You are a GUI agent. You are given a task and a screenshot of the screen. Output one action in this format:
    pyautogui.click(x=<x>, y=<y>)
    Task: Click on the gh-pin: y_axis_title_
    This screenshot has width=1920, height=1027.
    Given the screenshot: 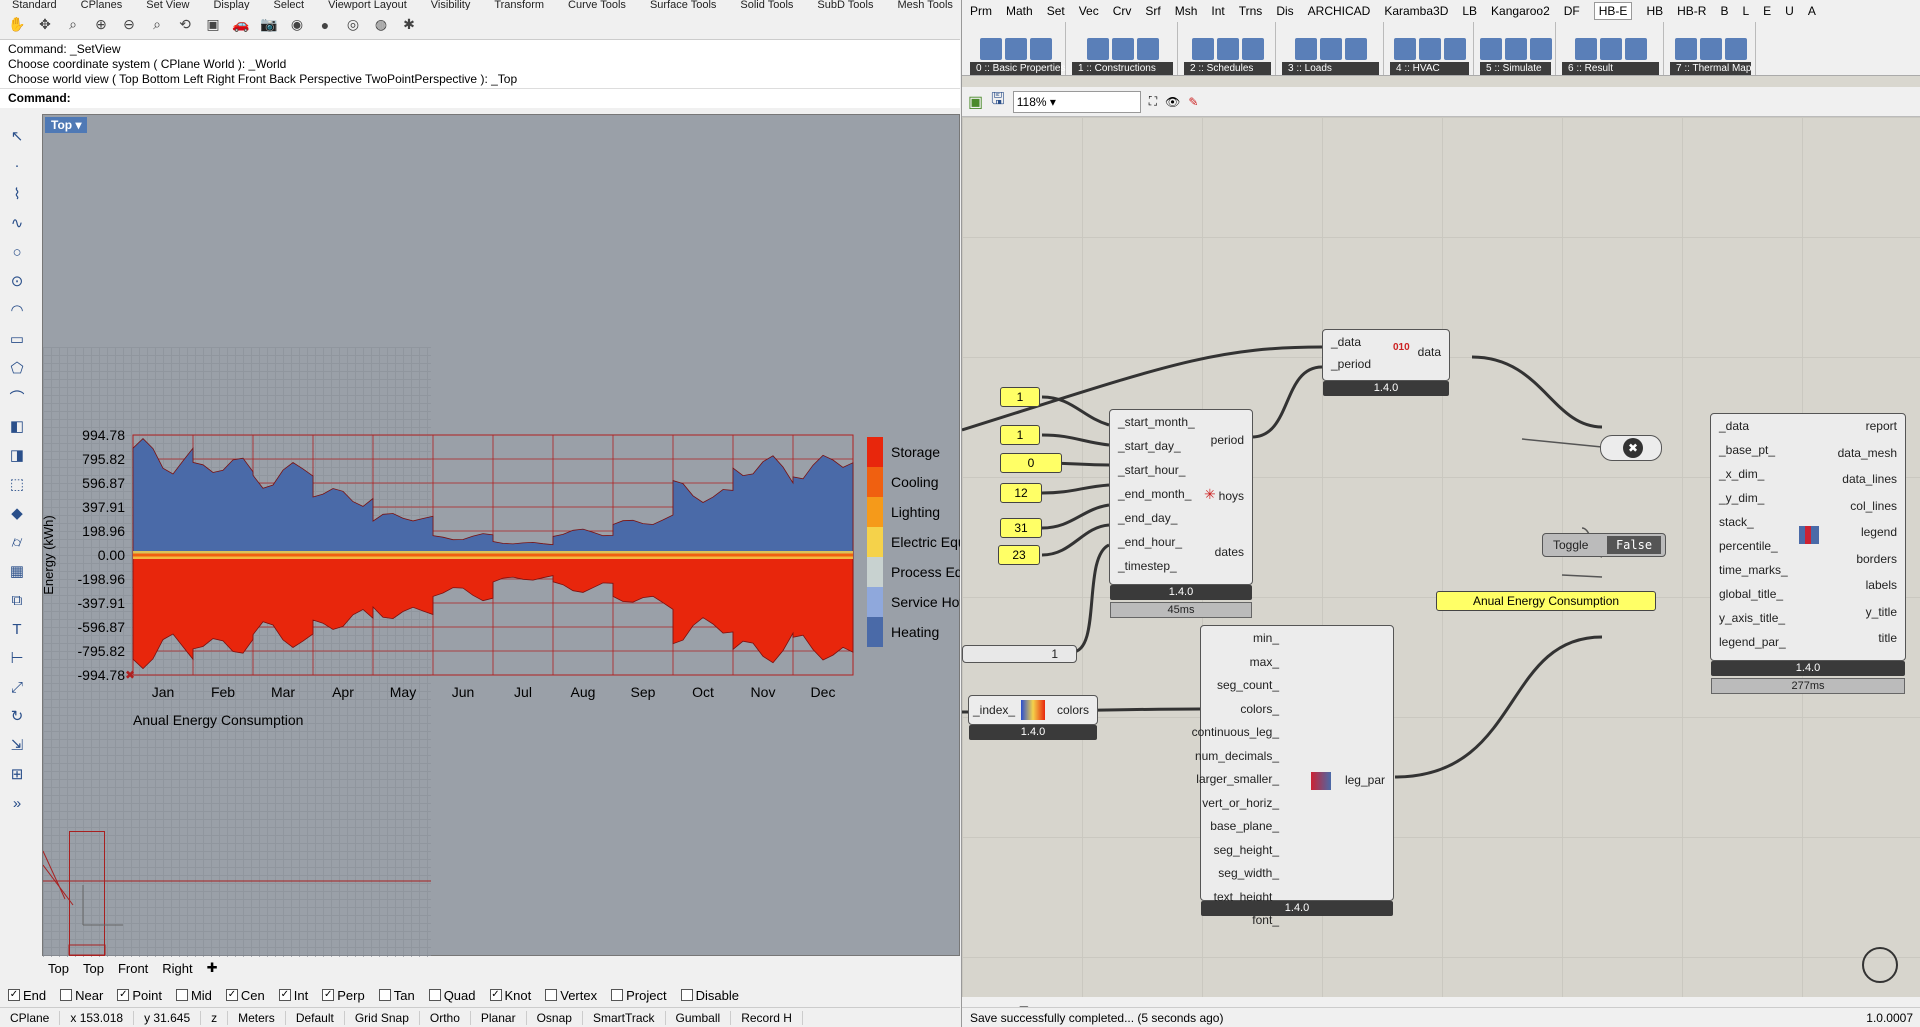 What is the action you would take?
    pyautogui.click(x=1752, y=618)
    